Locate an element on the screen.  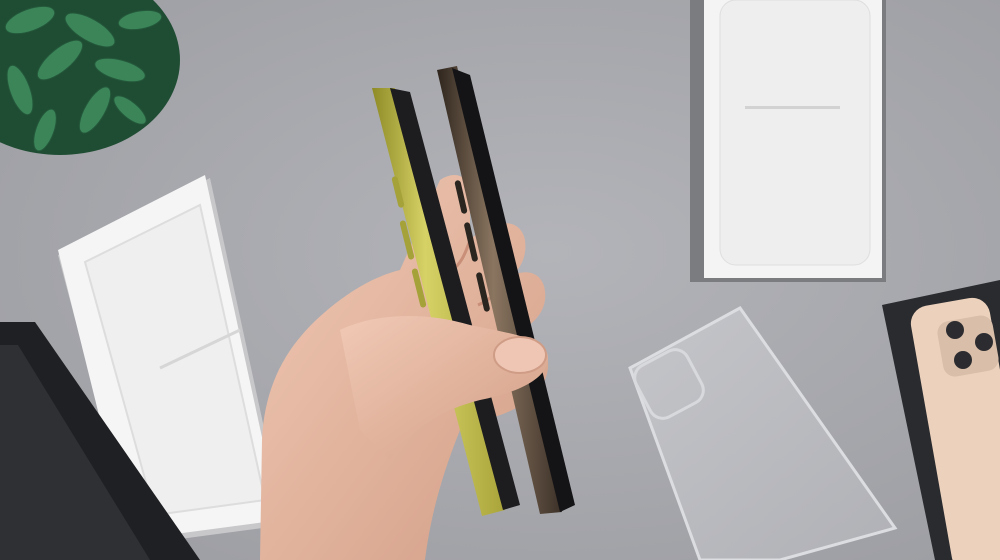
open-phone-box is located at coordinates (788, 141).